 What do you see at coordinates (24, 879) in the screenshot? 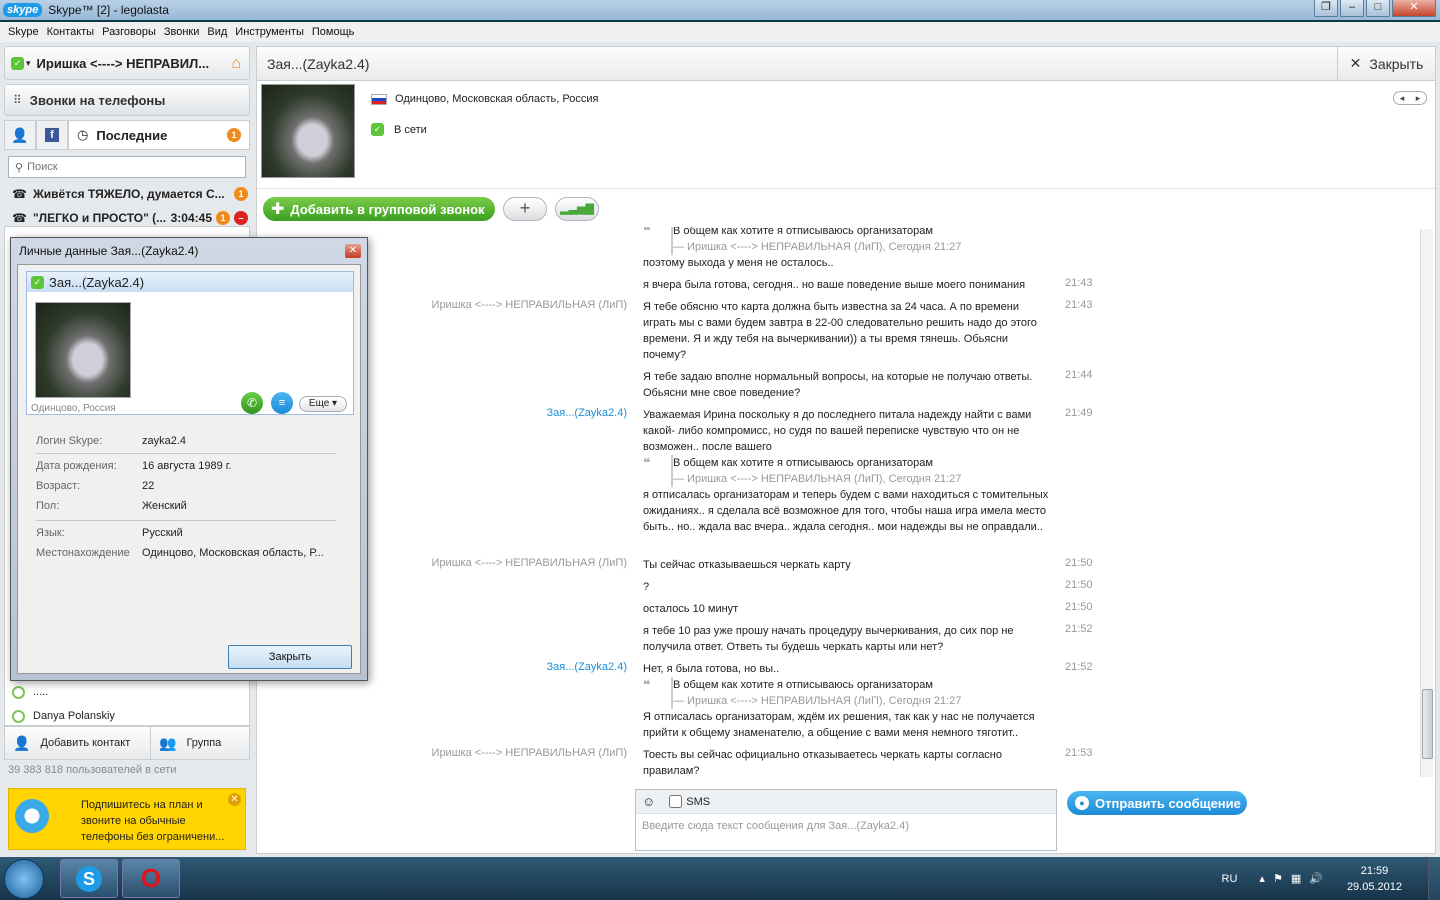
I see `start-button` at bounding box center [24, 879].